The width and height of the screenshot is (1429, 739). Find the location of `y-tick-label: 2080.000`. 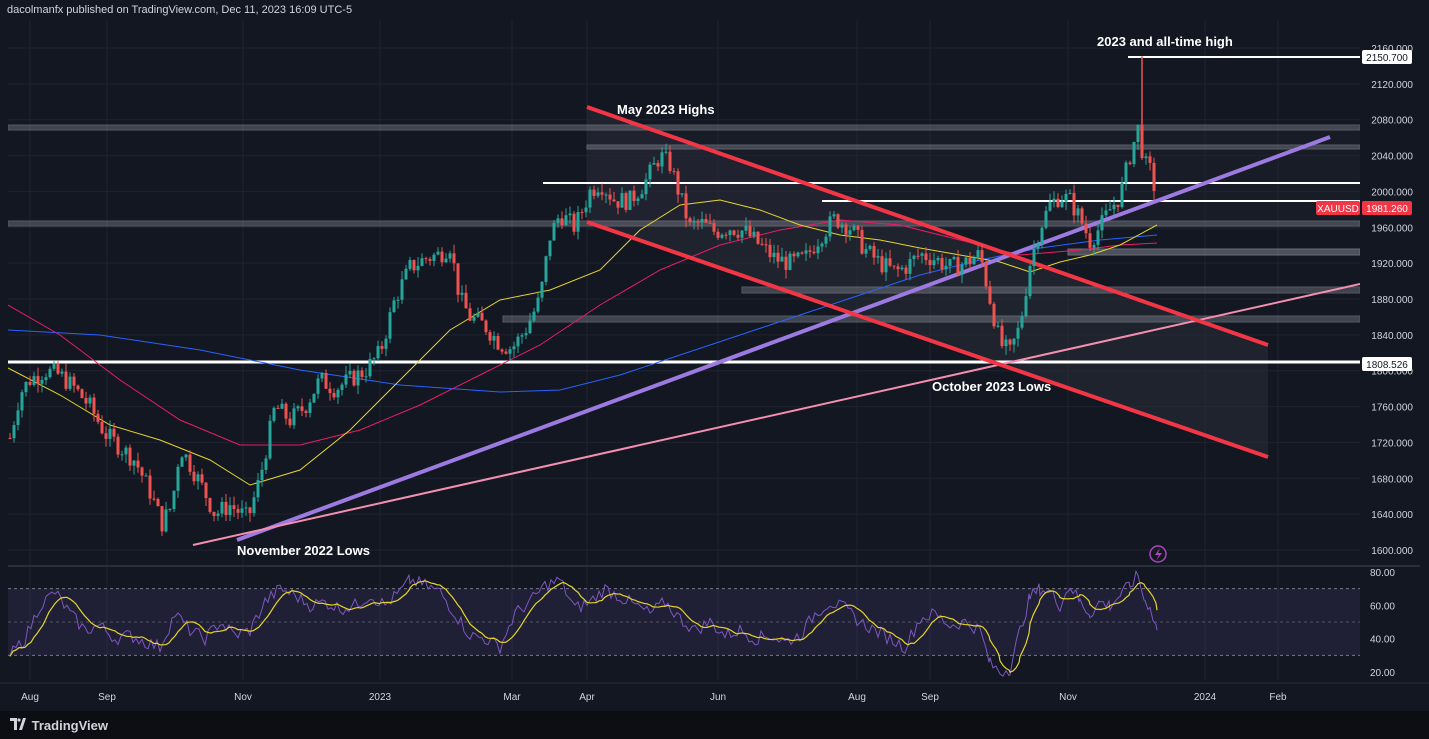

y-tick-label: 2080.000 is located at coordinates (1392, 121).